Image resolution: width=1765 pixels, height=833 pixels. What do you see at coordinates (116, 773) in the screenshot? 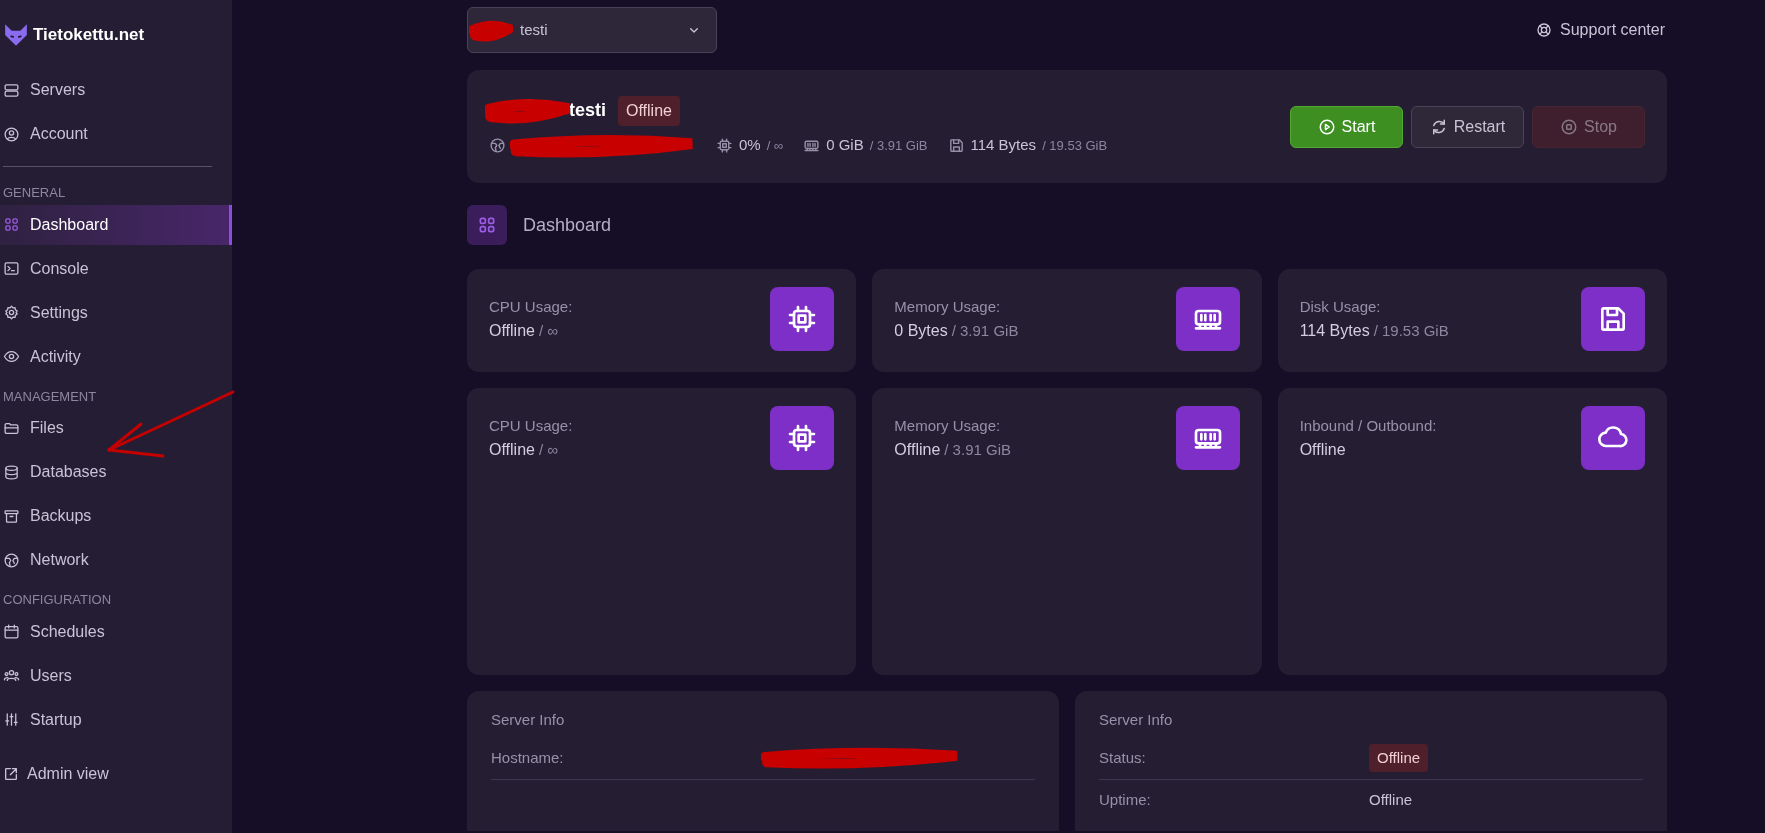
I see `admin-view-link: Admin view` at bounding box center [116, 773].